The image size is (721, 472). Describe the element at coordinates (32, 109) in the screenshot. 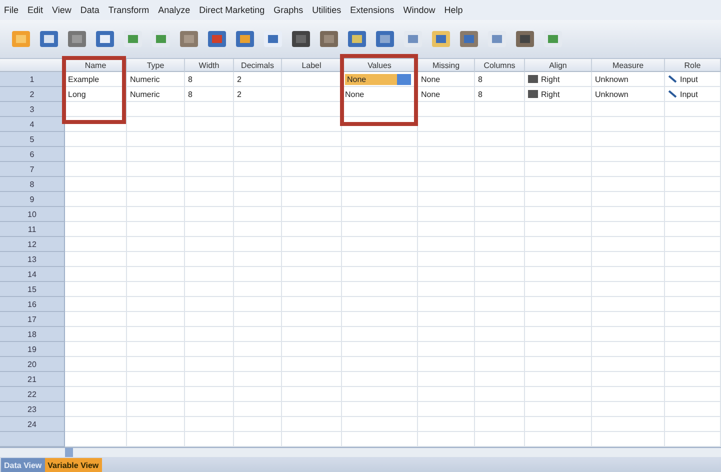

I see `row-number: 3` at that location.